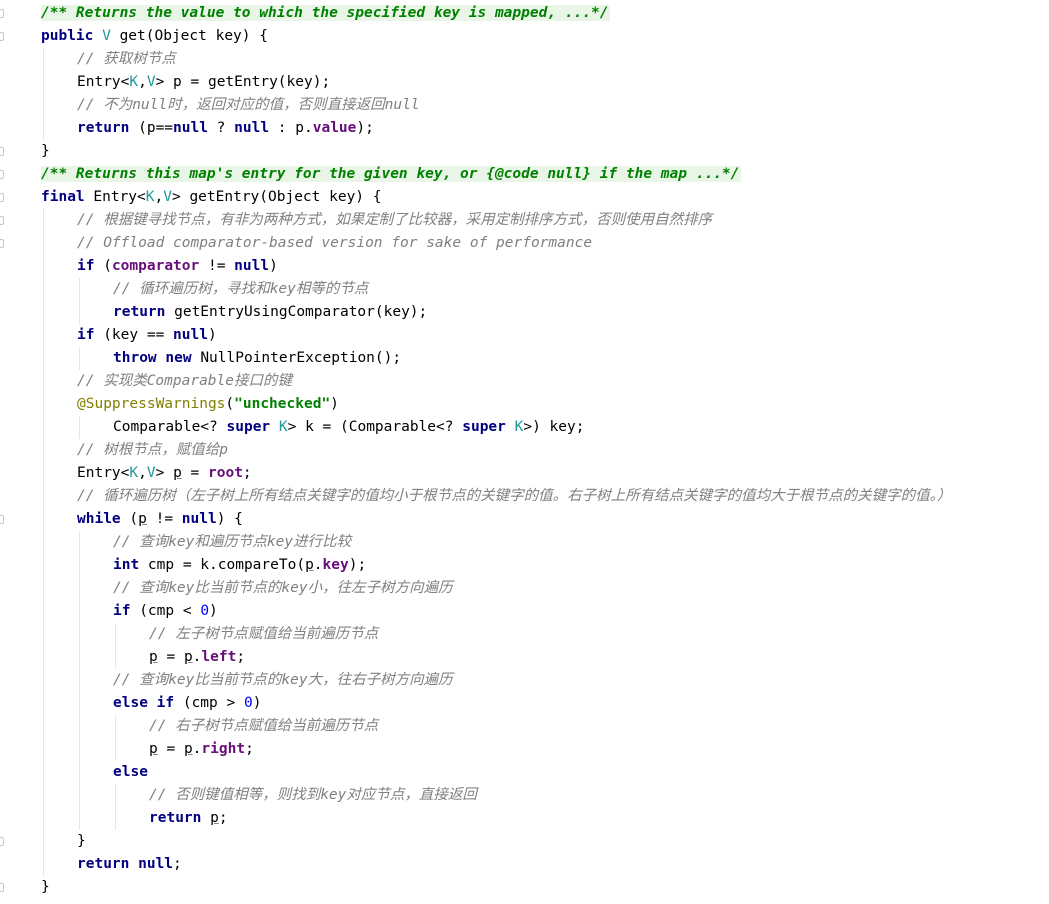 Image resolution: width=1049 pixels, height=904 pixels. Describe the element at coordinates (524, 36) in the screenshot. I see `code-line: public V get(Object key) {` at that location.